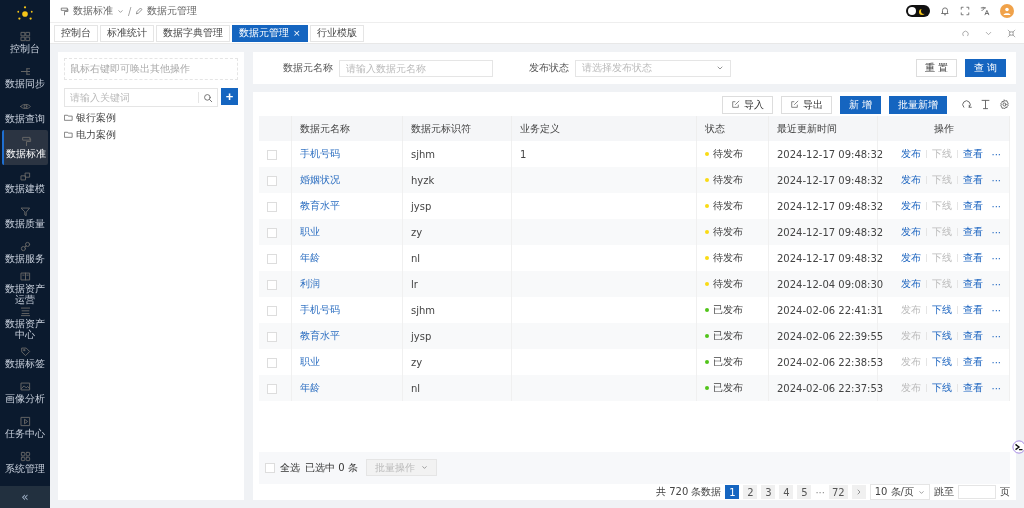  I want to click on collapse-button: «, so click(25, 497).